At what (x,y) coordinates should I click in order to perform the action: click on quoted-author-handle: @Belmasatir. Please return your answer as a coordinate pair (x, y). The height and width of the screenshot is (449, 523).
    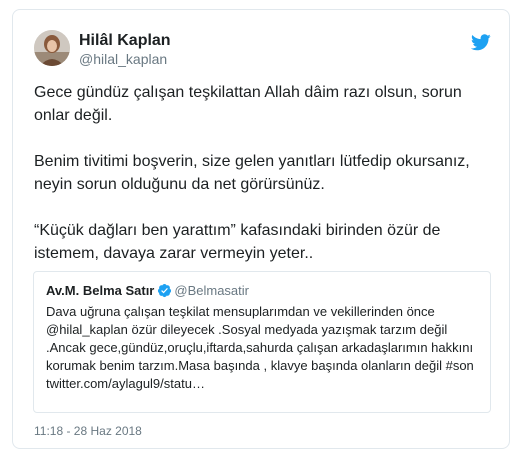
    Looking at the image, I should click on (211, 290).